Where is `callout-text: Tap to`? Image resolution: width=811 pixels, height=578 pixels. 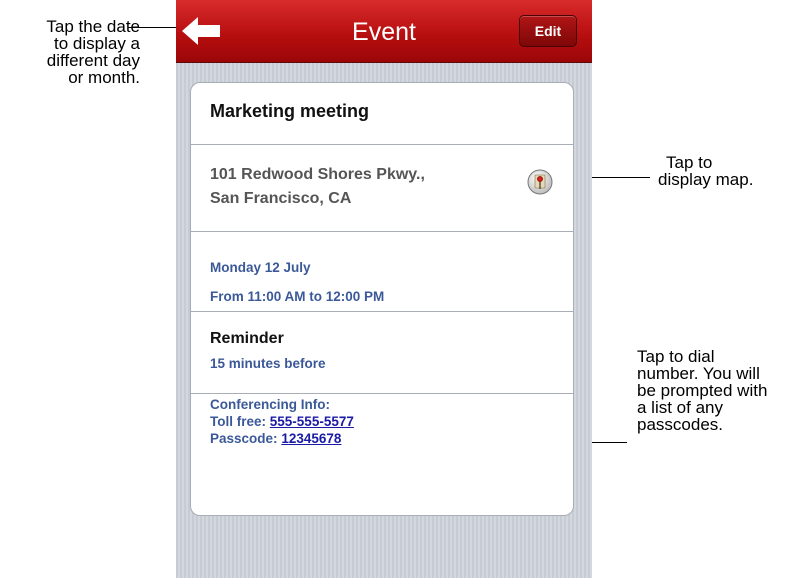
callout-text: Tap to is located at coordinates (689, 162).